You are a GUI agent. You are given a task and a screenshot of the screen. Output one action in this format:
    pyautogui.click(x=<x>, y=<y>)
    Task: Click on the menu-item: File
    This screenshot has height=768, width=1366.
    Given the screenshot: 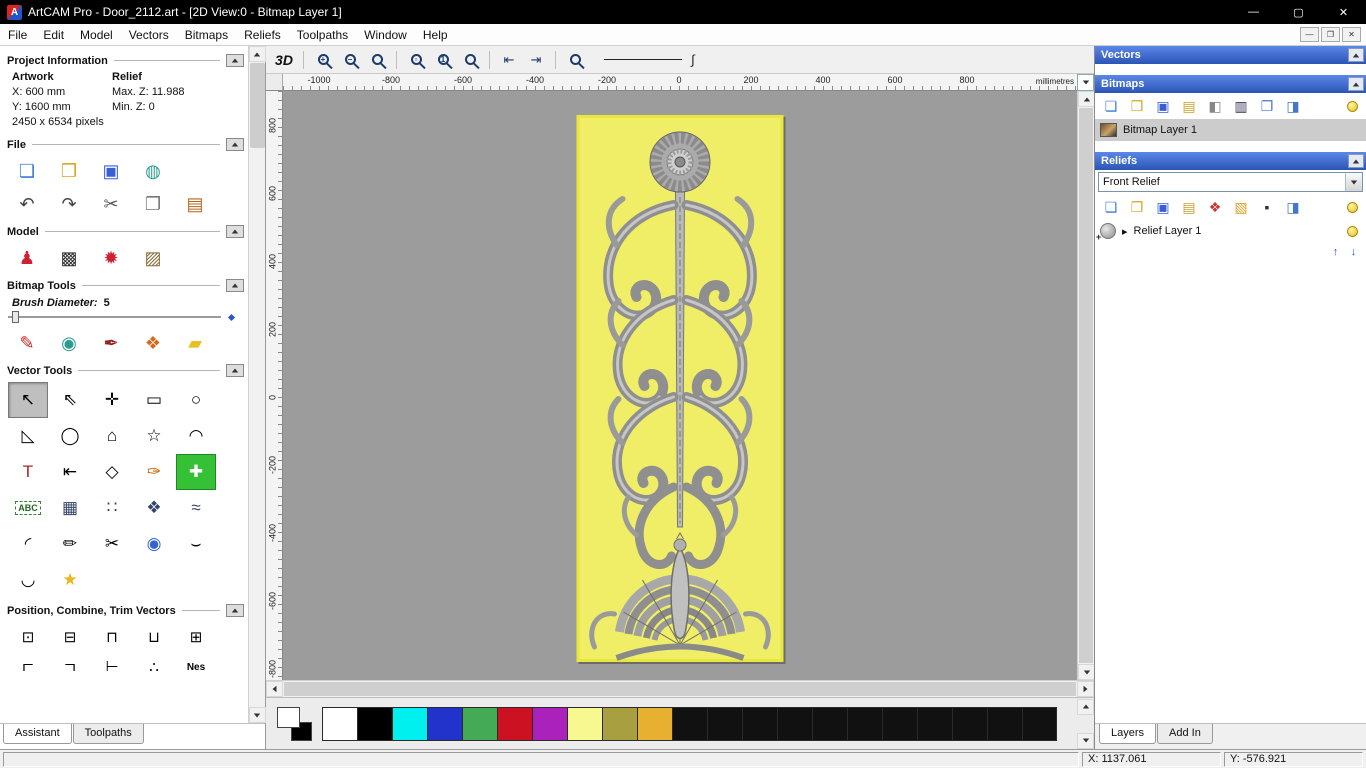 What is the action you would take?
    pyautogui.click(x=17, y=35)
    